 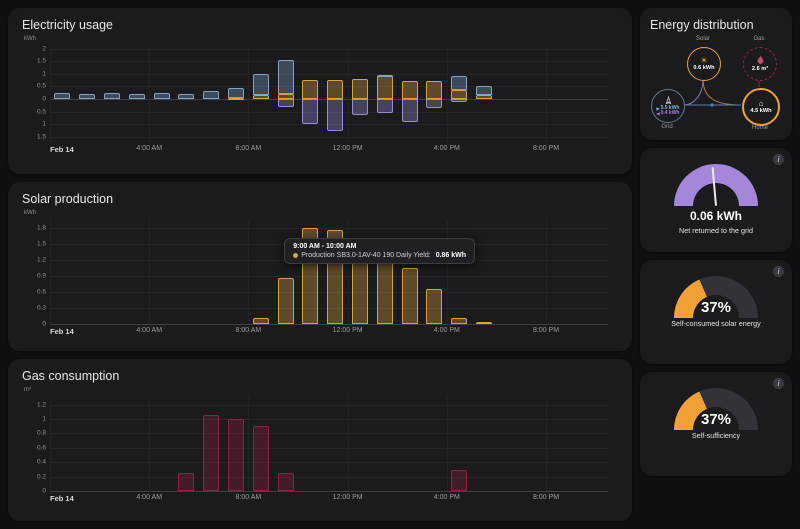 I want to click on axis-unit-label: kWh, so click(x=30, y=212).